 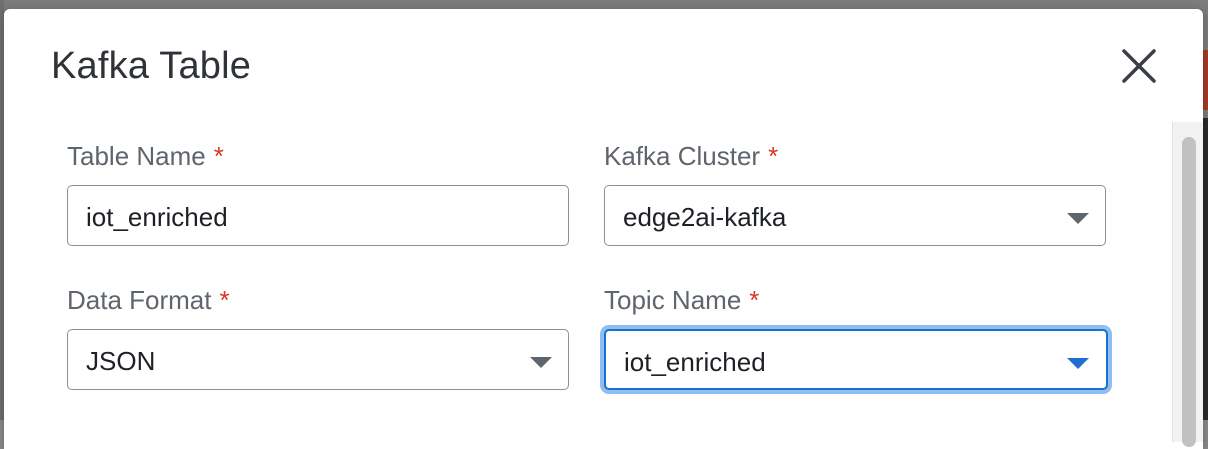 I want to click on close-button, so click(x=1138, y=67).